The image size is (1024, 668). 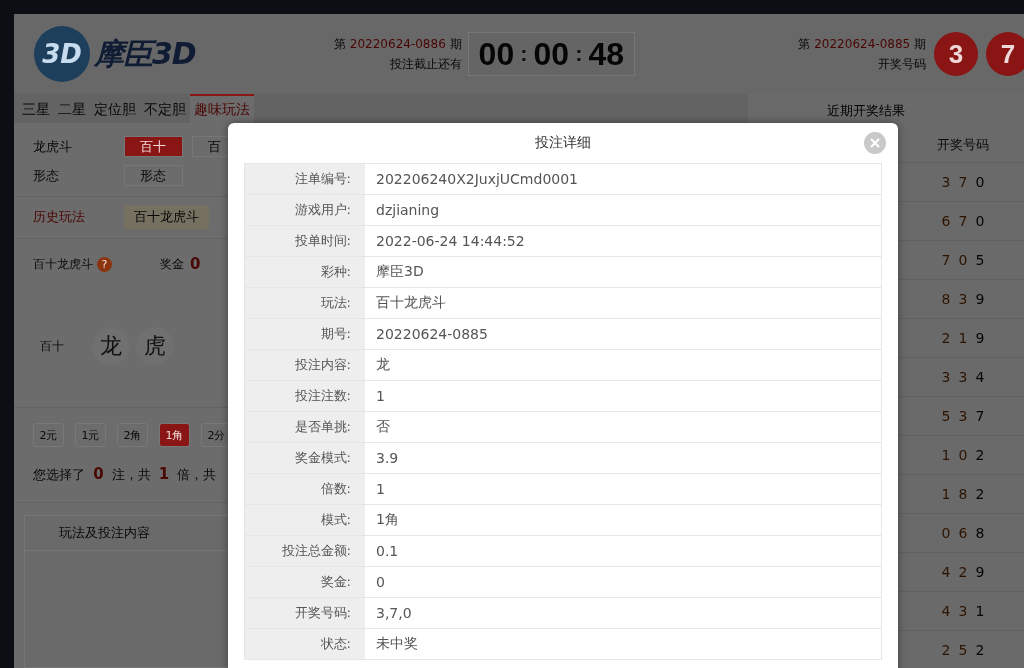 What do you see at coordinates (63, 264) in the screenshot?
I see `bet-name: 百十龙虎斗` at bounding box center [63, 264].